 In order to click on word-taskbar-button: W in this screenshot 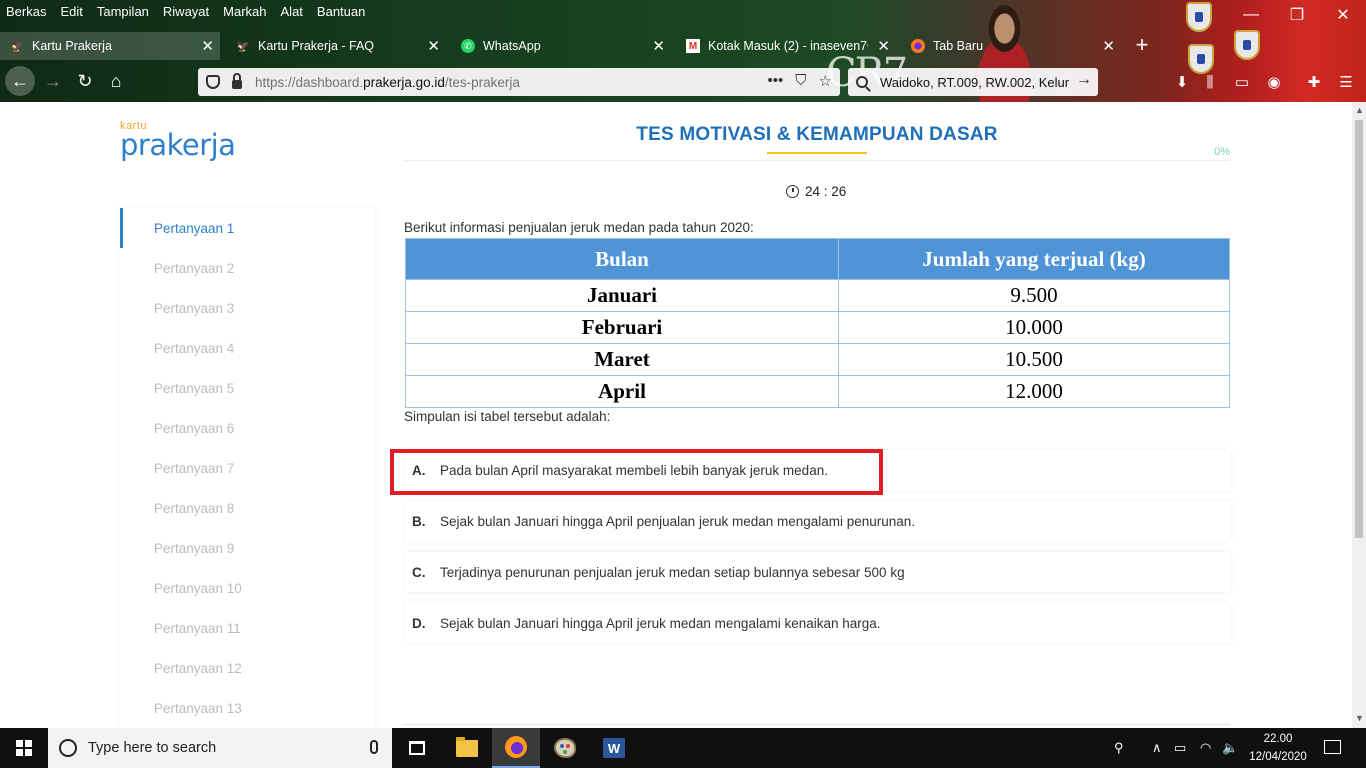, I will do `click(614, 748)`.